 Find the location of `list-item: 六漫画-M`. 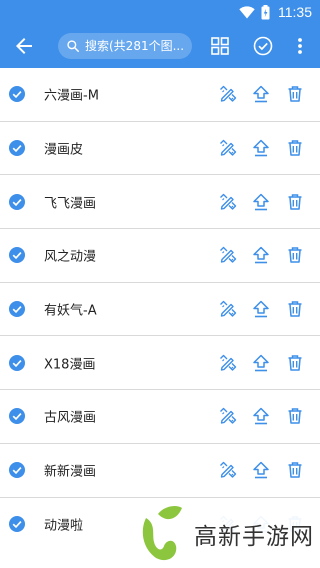

list-item: 六漫画-M is located at coordinates (160, 95).